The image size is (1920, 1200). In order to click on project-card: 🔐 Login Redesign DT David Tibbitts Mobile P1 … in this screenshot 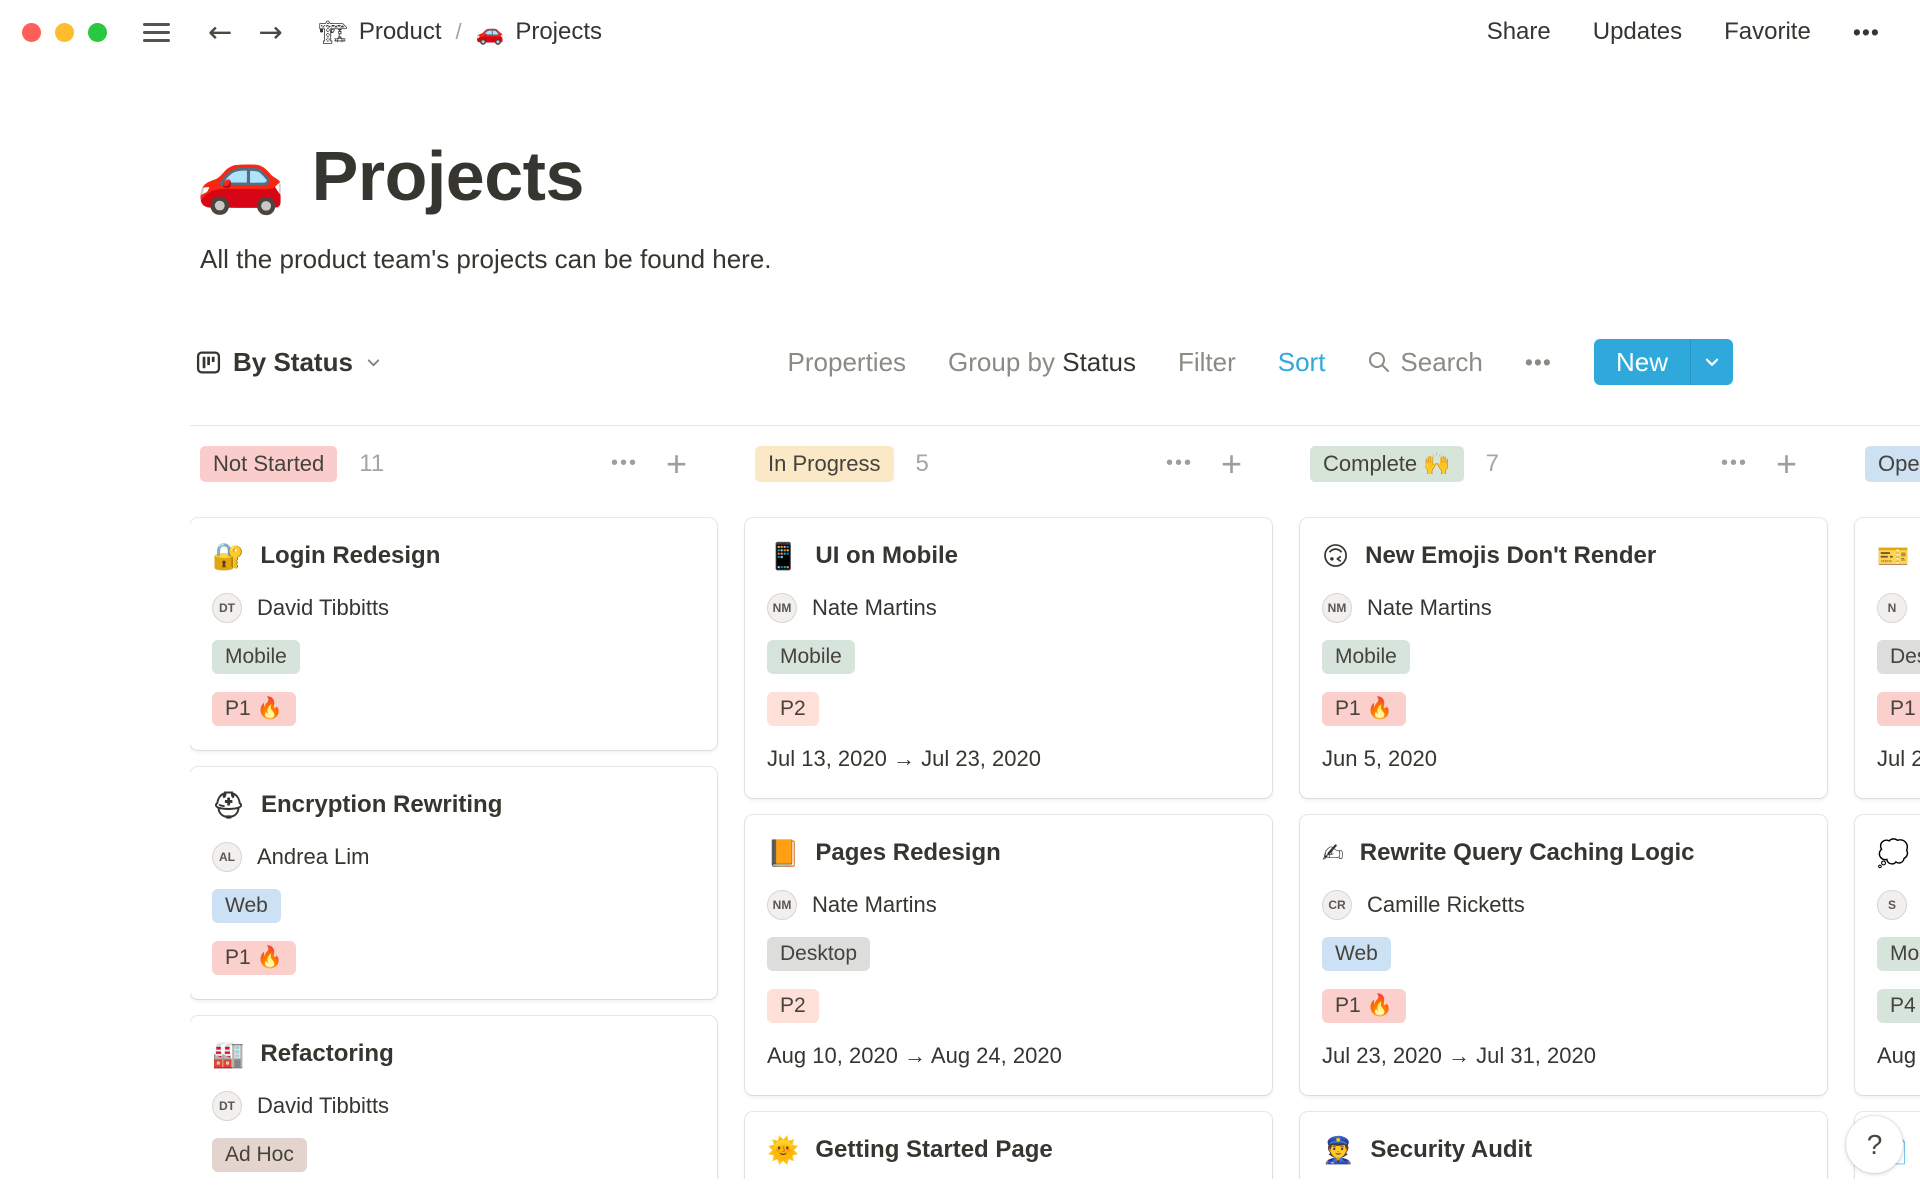, I will do `click(453, 634)`.